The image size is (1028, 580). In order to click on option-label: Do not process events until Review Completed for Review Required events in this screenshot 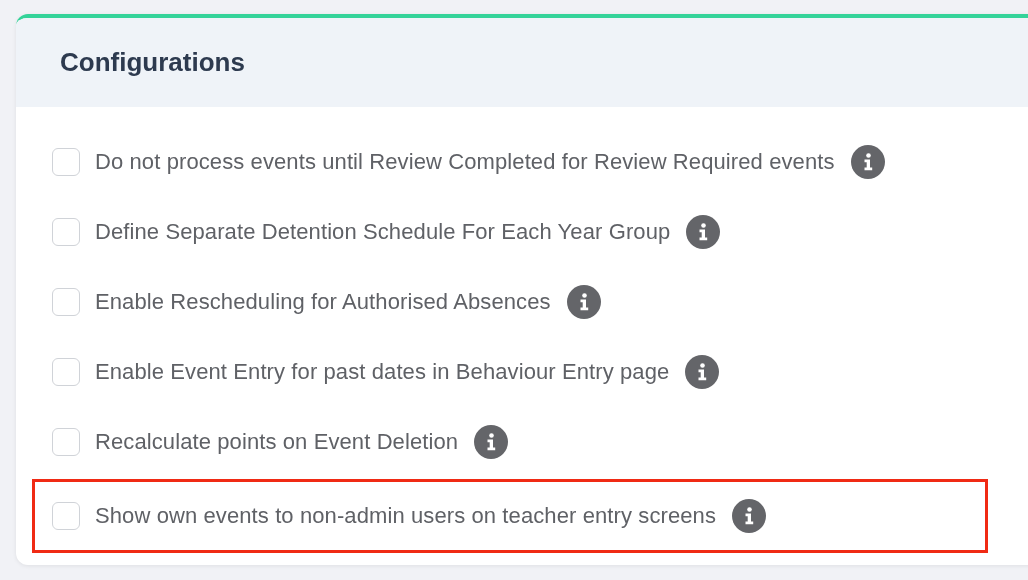, I will do `click(465, 162)`.